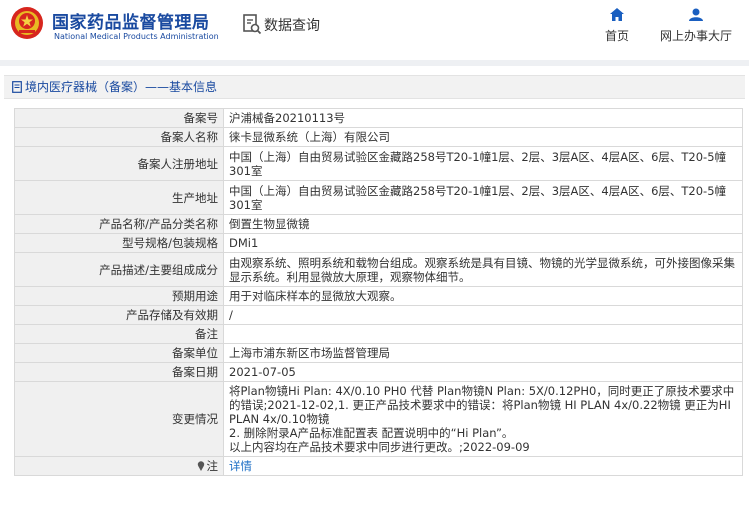  Describe the element at coordinates (483, 118) in the screenshot. I see `field-value: 沪浦械备20210113号` at that location.